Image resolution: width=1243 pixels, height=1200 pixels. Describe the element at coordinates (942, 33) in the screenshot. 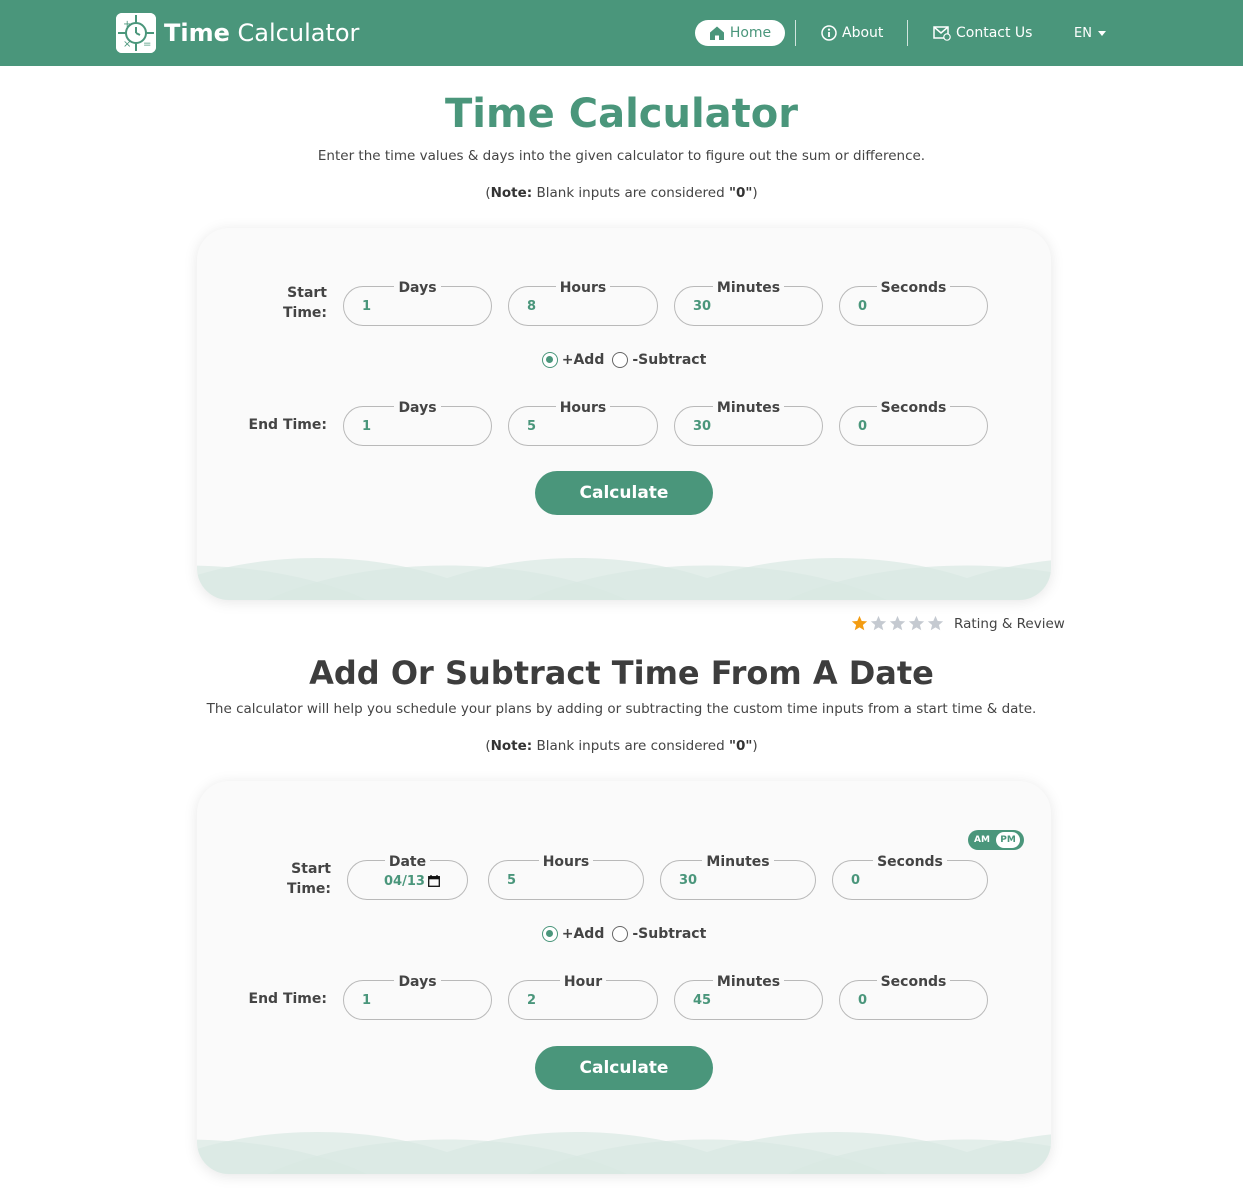

I see `mail-icon` at that location.